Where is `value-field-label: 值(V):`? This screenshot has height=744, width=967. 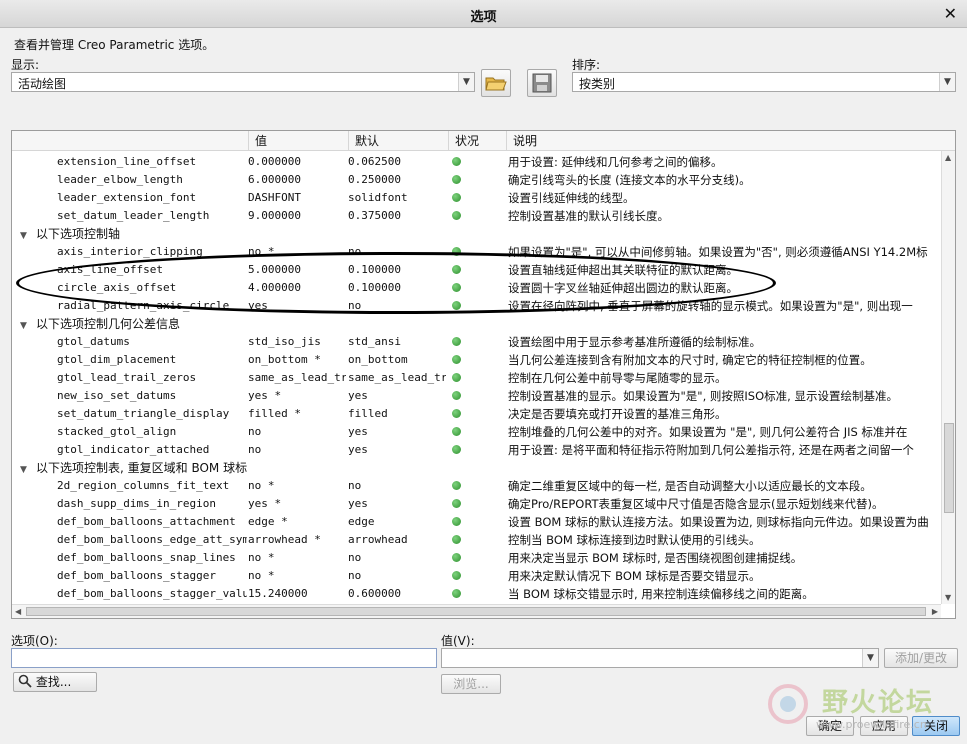 value-field-label: 值(V): is located at coordinates (458, 641).